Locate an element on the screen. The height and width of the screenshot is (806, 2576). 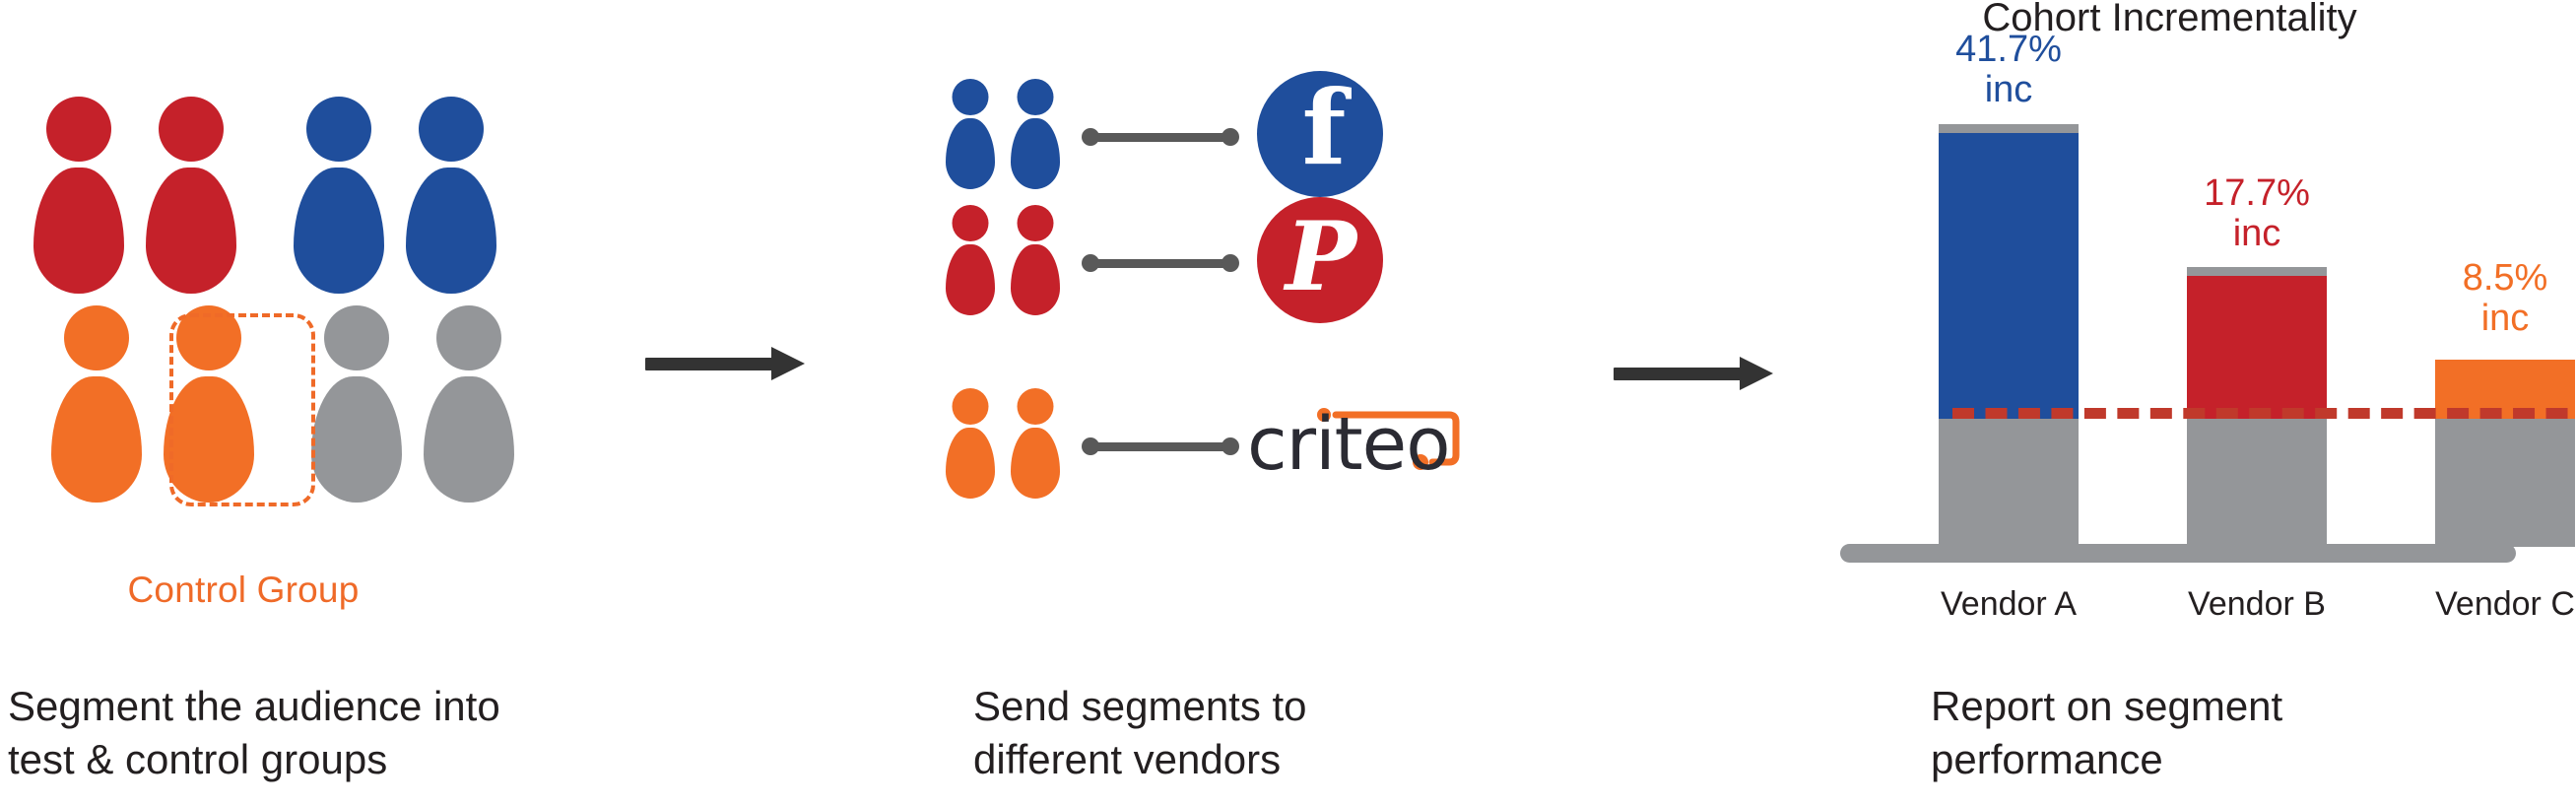
control-baseline-dashed-line is located at coordinates (2264, 413).